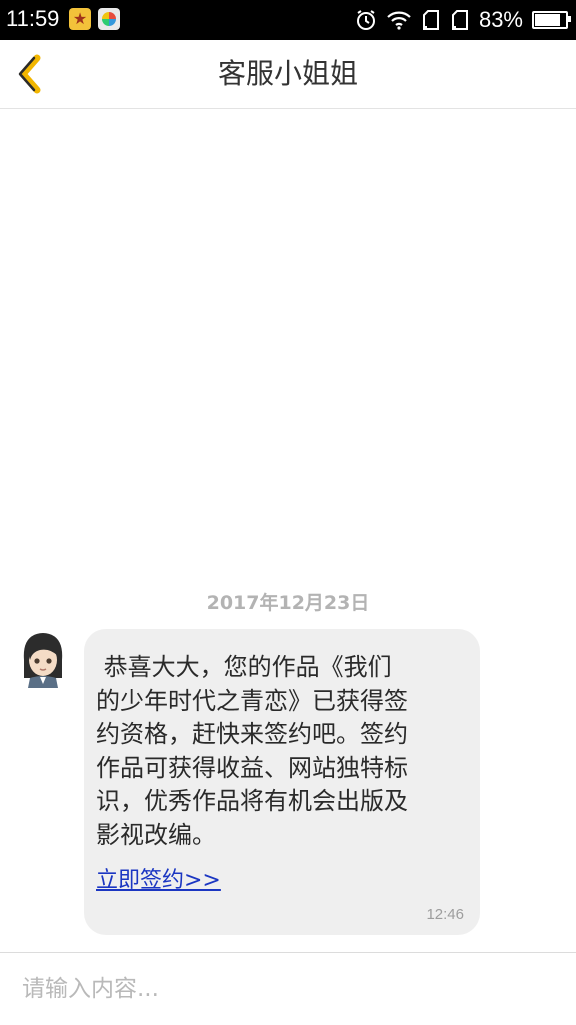 This screenshot has width=576, height=1025. I want to click on app-notification-icon: ★, so click(80, 19).